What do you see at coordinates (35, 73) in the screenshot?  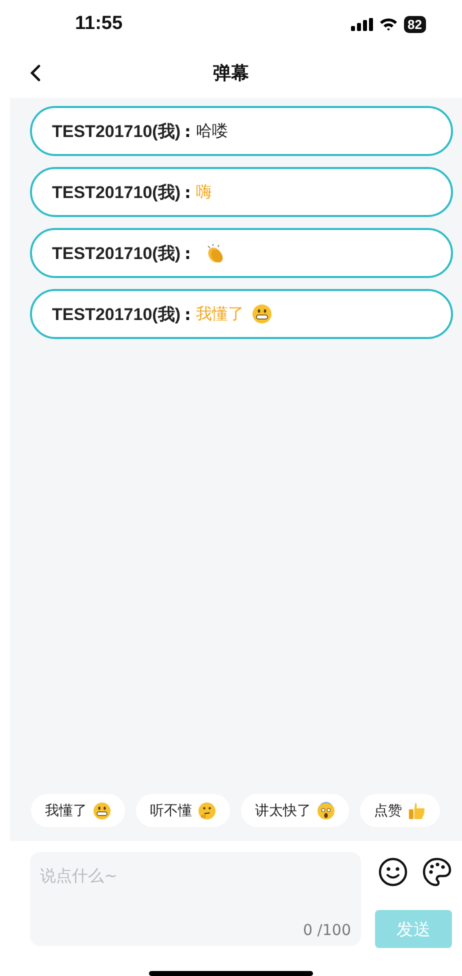 I see `back-icon` at bounding box center [35, 73].